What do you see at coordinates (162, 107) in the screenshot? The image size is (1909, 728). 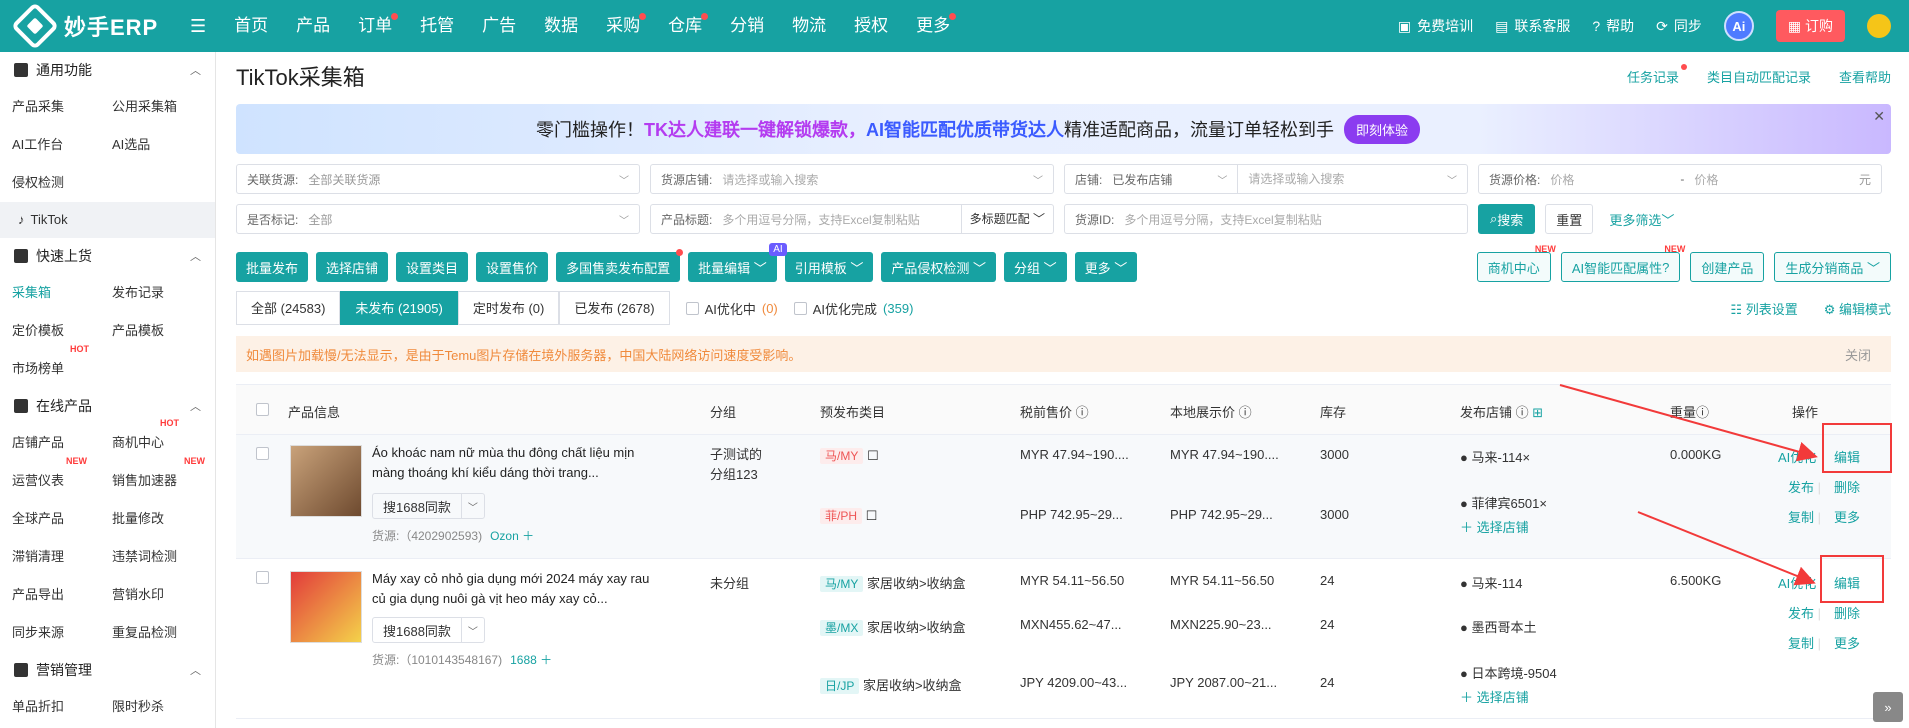 I see `sidebar-item-public-box: 公用采集箱` at bounding box center [162, 107].